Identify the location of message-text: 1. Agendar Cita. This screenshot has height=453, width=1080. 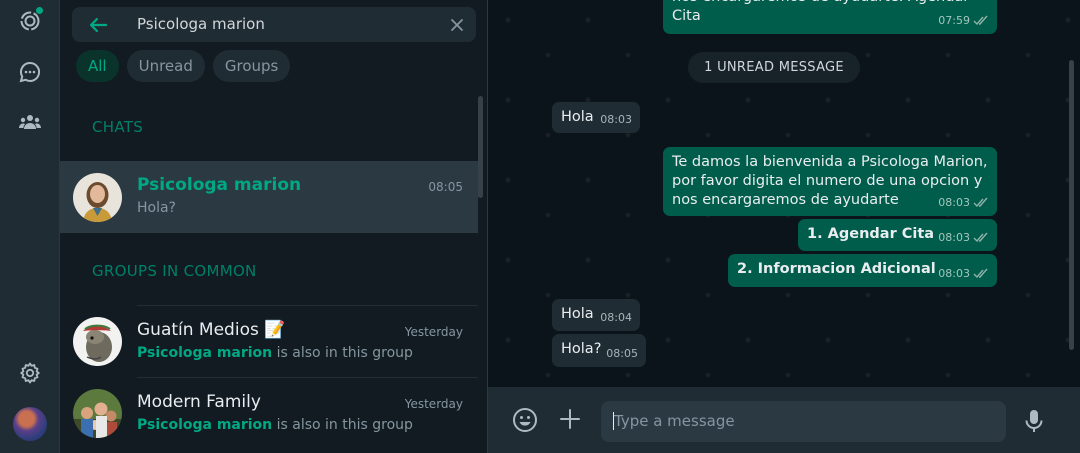
(871, 234).